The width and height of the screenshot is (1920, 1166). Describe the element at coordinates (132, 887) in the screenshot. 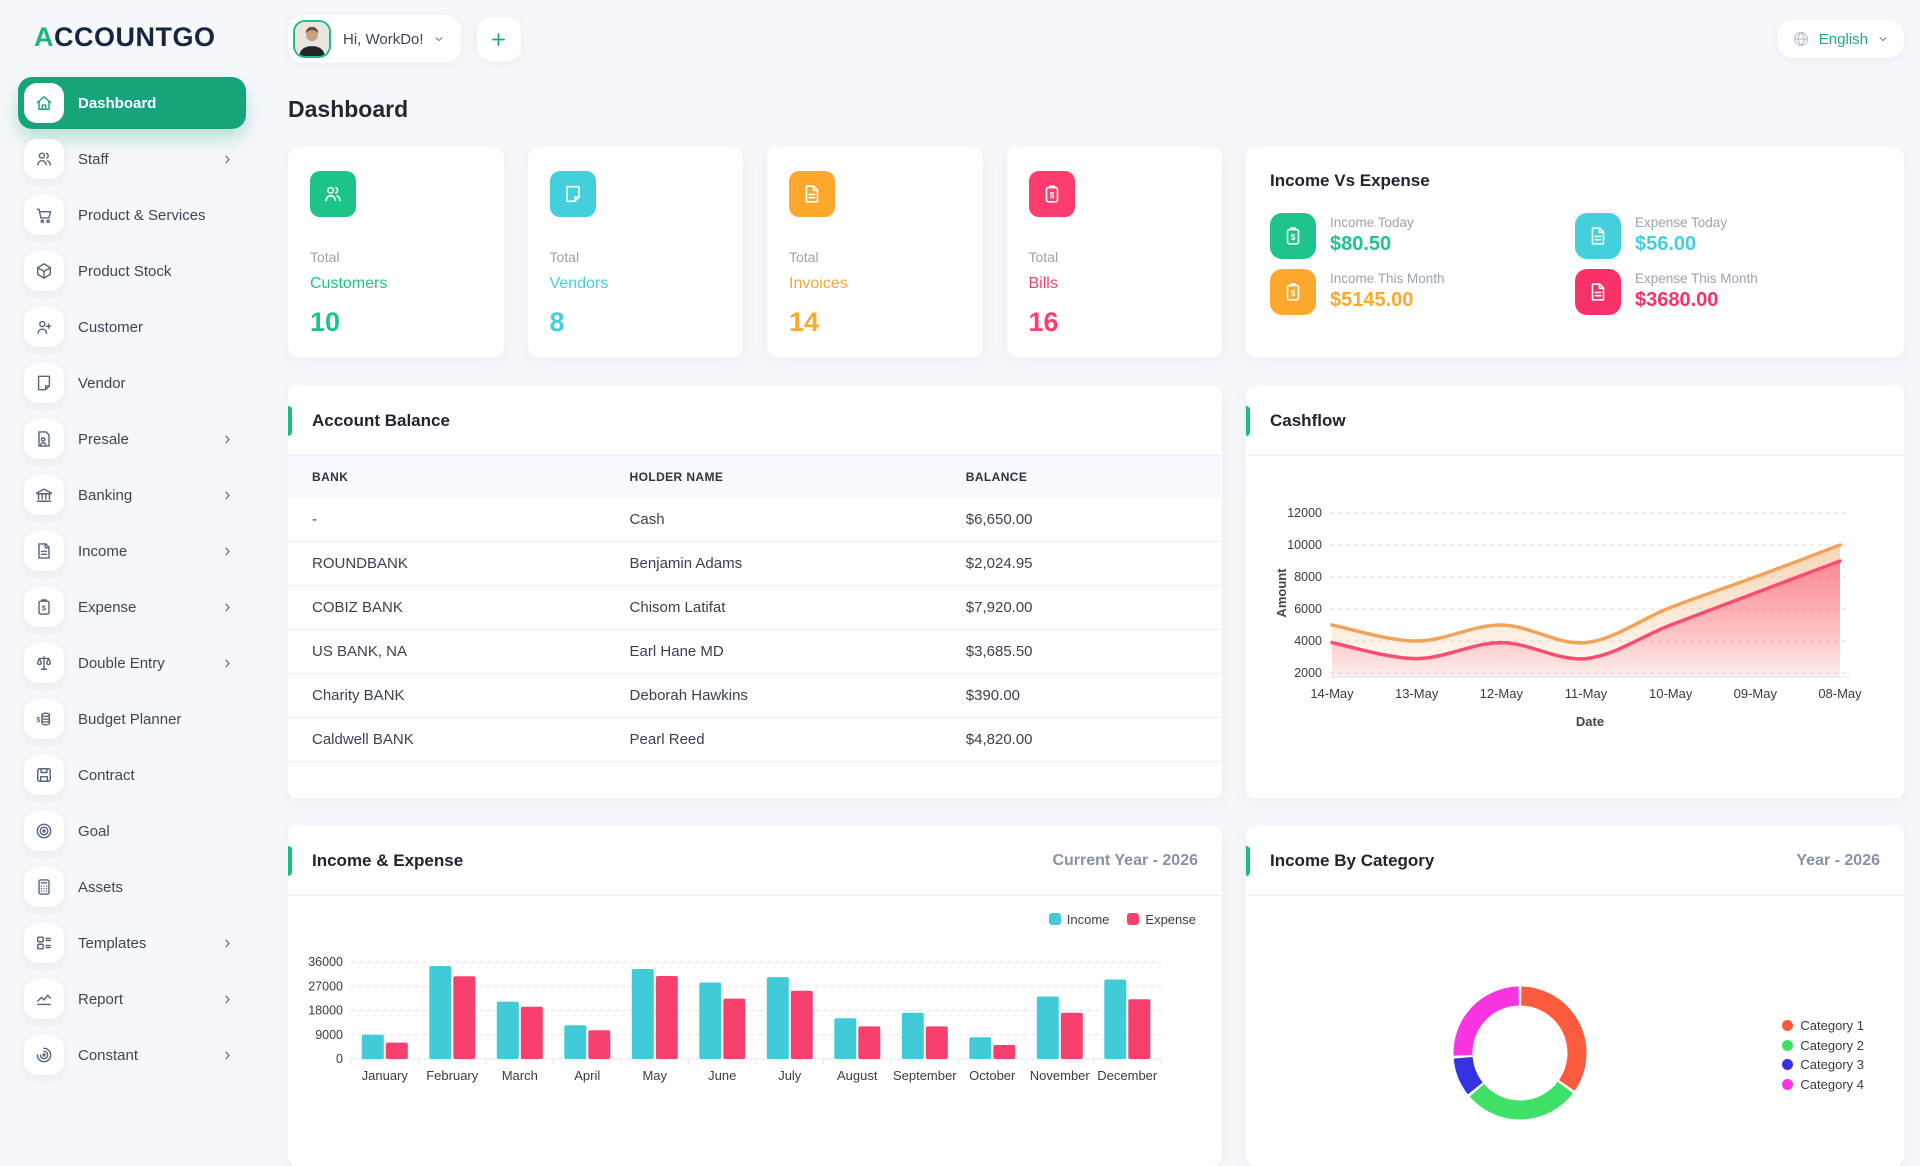

I see `sidebar-item-assets: Assets` at that location.